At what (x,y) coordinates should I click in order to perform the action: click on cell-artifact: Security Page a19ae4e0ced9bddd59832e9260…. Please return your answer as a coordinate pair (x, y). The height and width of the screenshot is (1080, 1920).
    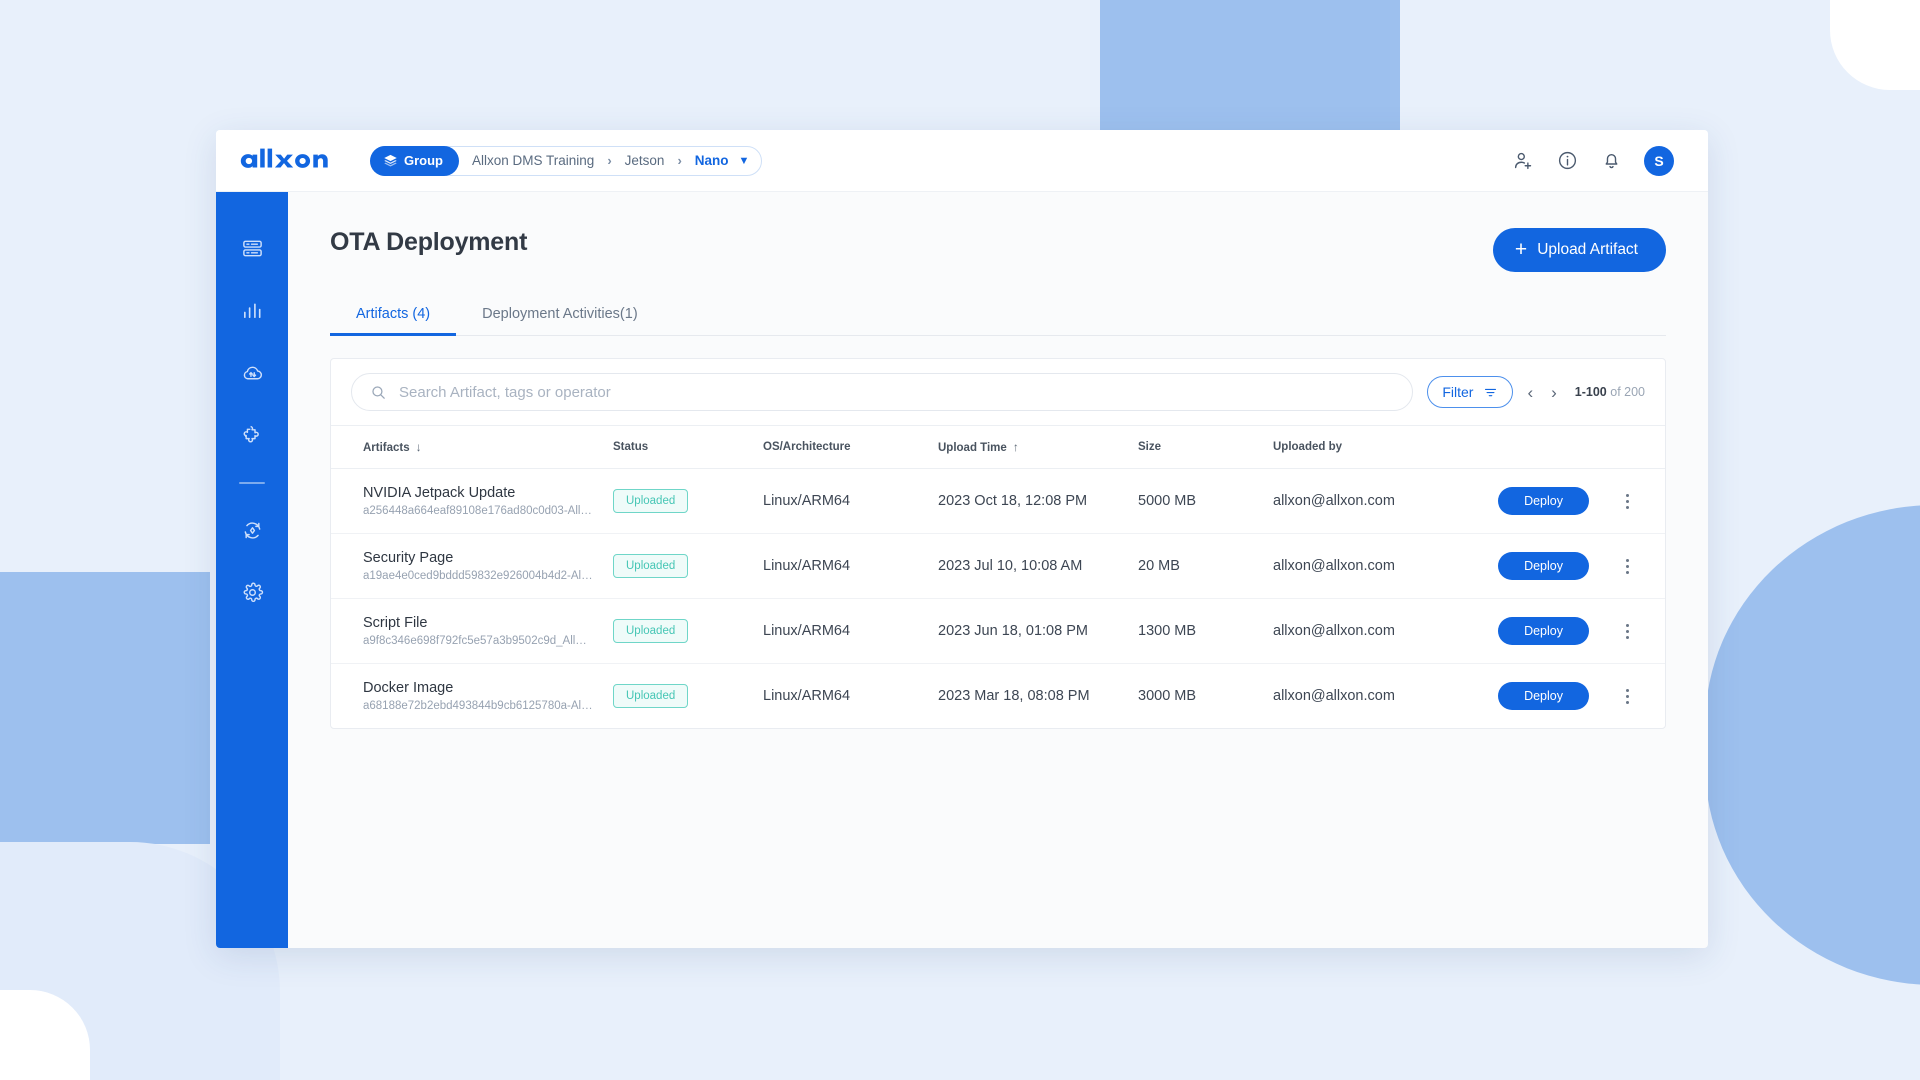
    Looking at the image, I should click on (472, 566).